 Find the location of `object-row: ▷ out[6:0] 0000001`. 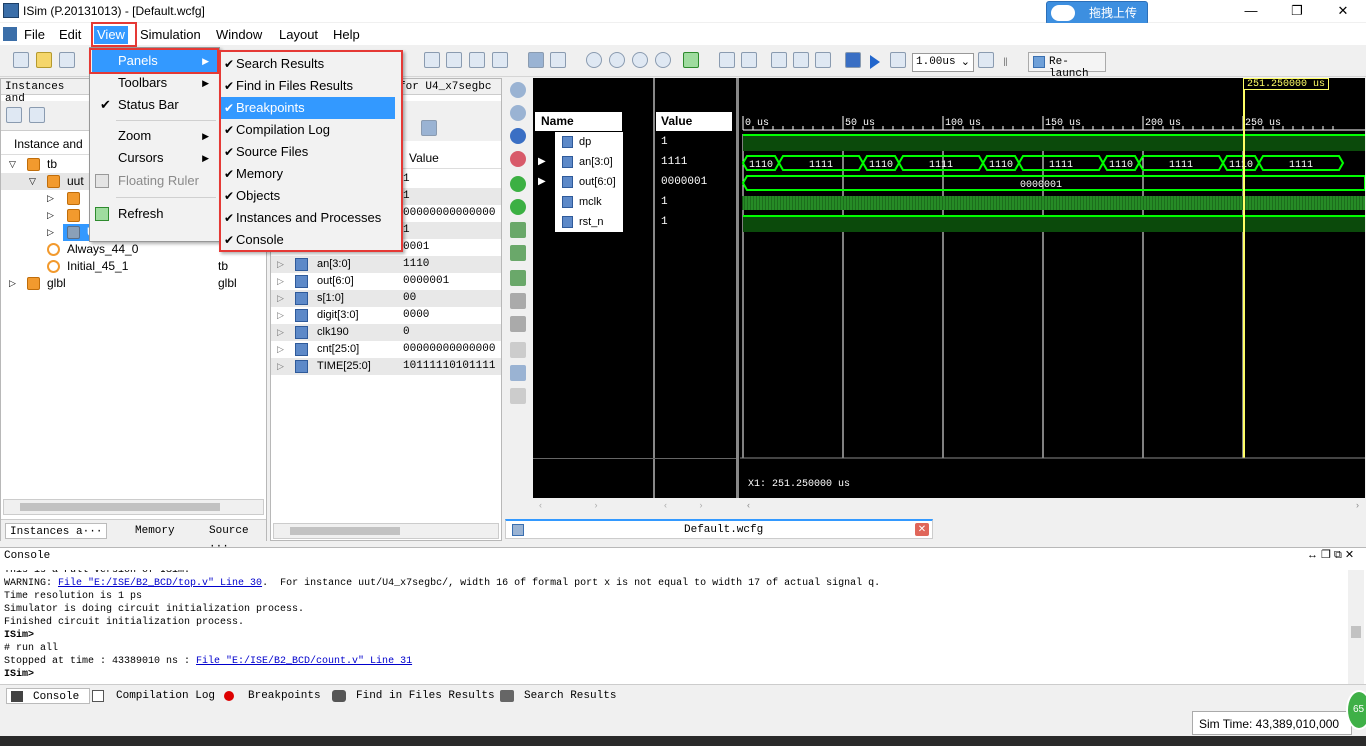

object-row: ▷ out[6:0] 0000001 is located at coordinates (386, 281).